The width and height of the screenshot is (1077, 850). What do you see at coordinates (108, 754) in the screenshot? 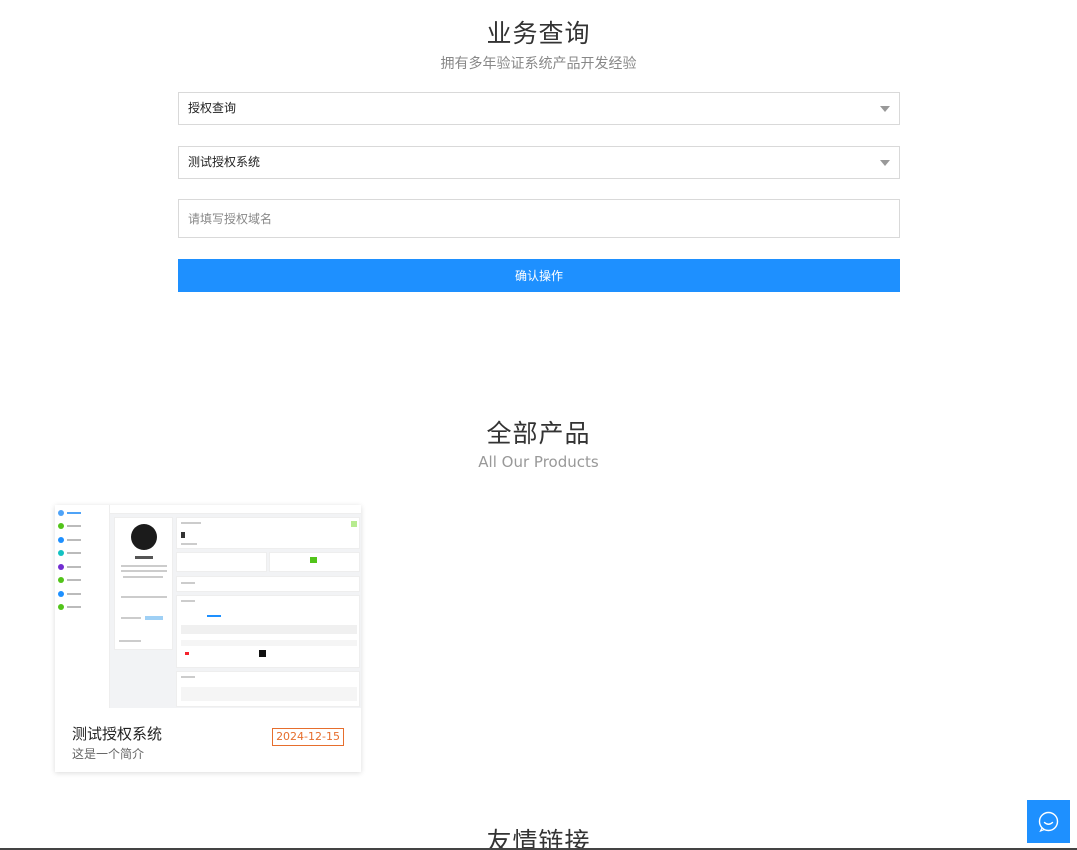
I see `product-description: 这是一个简介` at bounding box center [108, 754].